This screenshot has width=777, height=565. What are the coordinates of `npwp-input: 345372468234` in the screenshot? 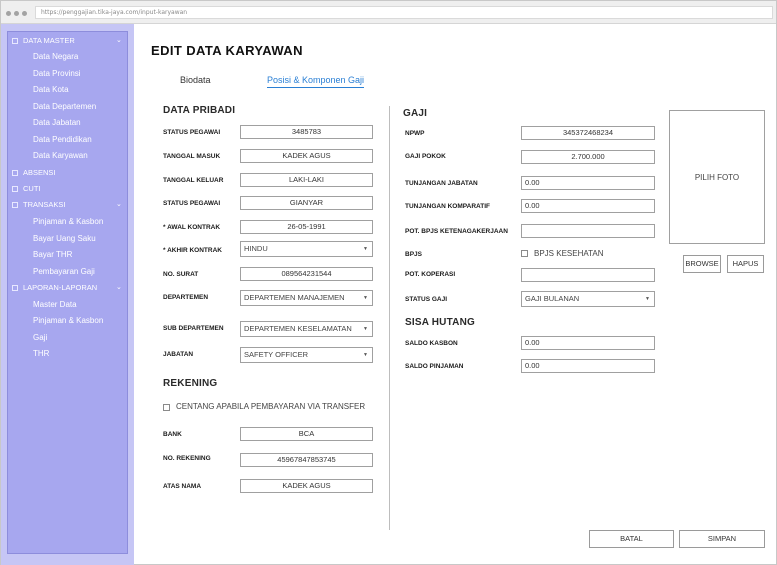 It's located at (588, 133).